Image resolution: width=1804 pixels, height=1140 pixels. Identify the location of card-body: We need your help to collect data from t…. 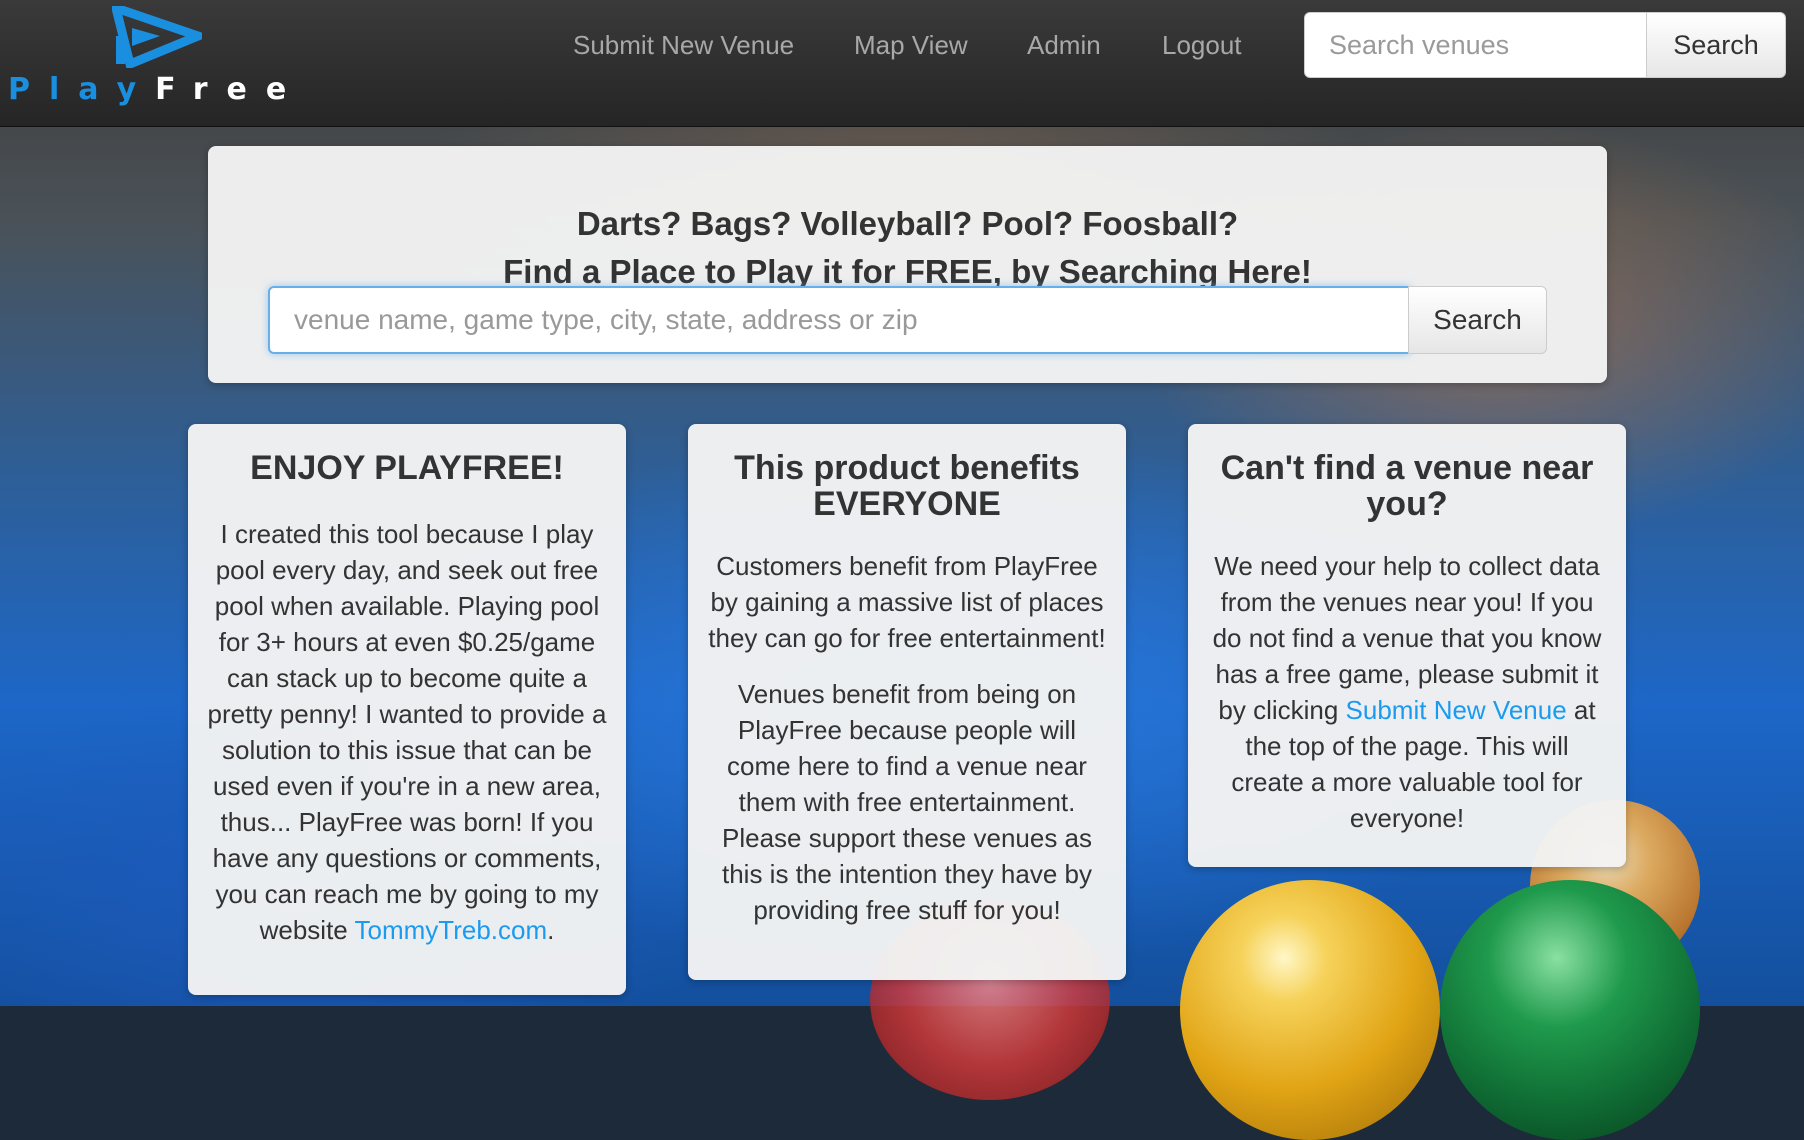
(1407, 692).